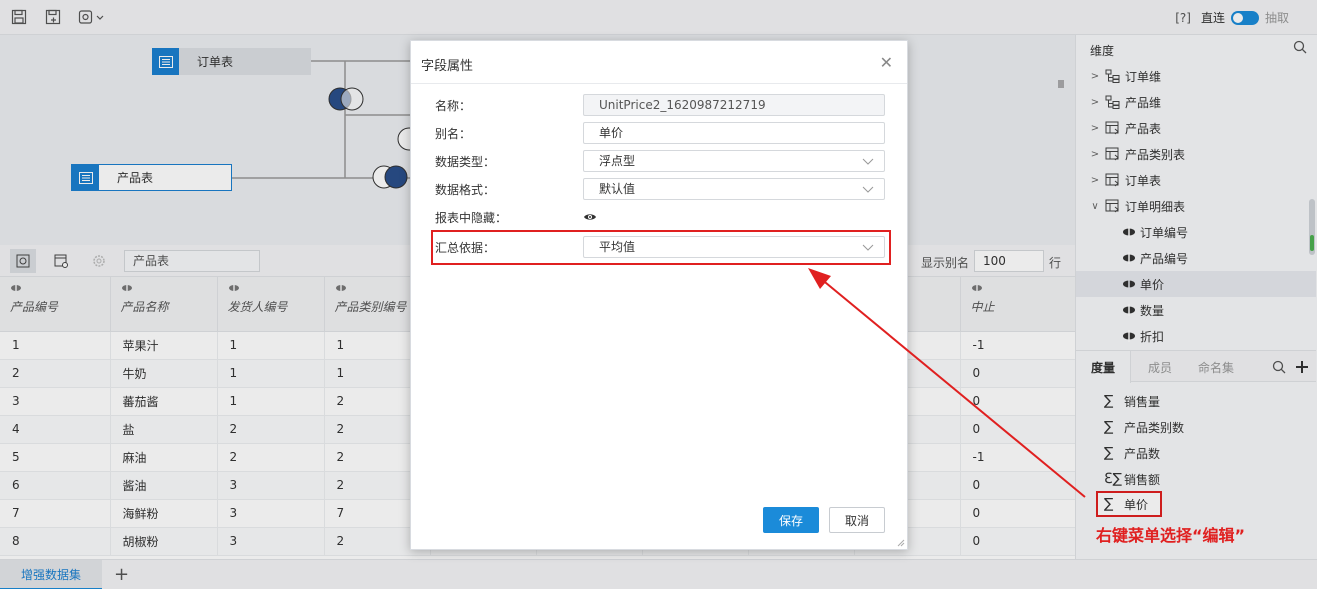 Image resolution: width=1317 pixels, height=589 pixels. Describe the element at coordinates (734, 161) in the screenshot. I see `data-type-select: 浮点型` at that location.